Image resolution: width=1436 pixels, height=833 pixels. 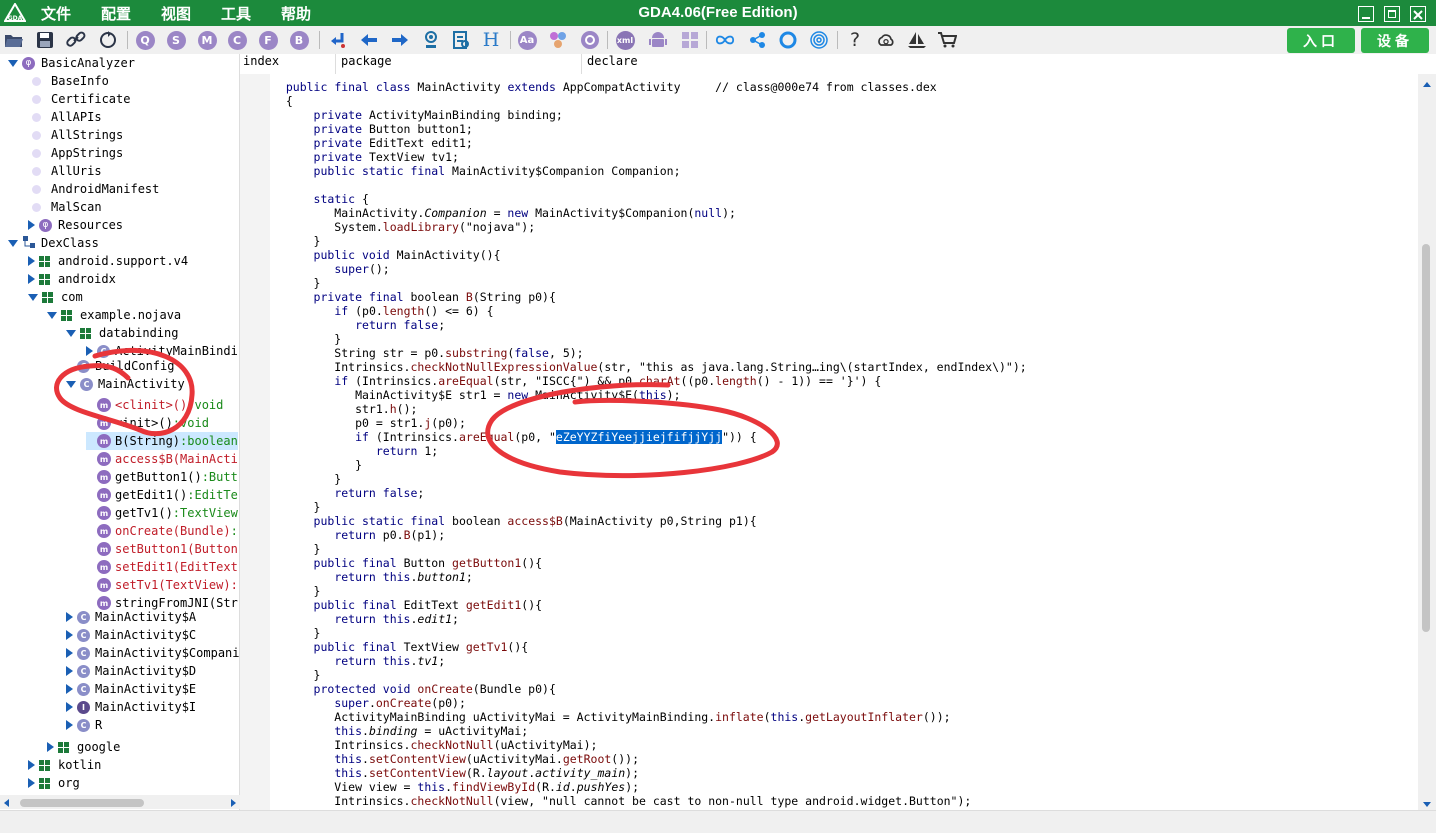 What do you see at coordinates (65, 171) in the screenshot?
I see `tree-item: AllUris` at bounding box center [65, 171].